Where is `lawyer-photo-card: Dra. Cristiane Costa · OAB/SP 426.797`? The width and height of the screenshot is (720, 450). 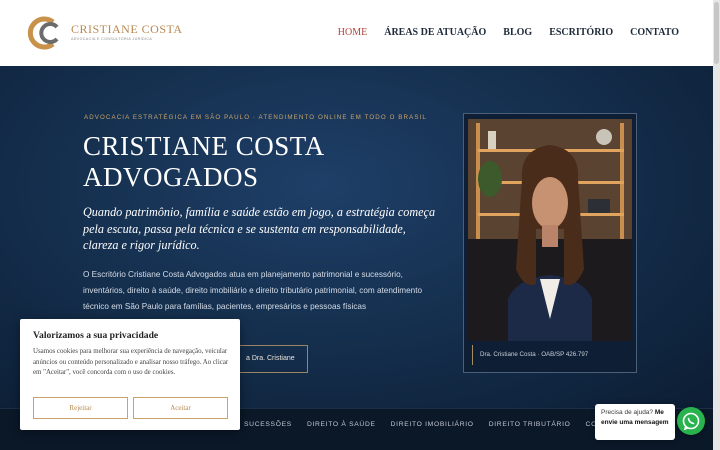
lawyer-photo-card: Dra. Cristiane Costa · OAB/SP 426.797 is located at coordinates (550, 243).